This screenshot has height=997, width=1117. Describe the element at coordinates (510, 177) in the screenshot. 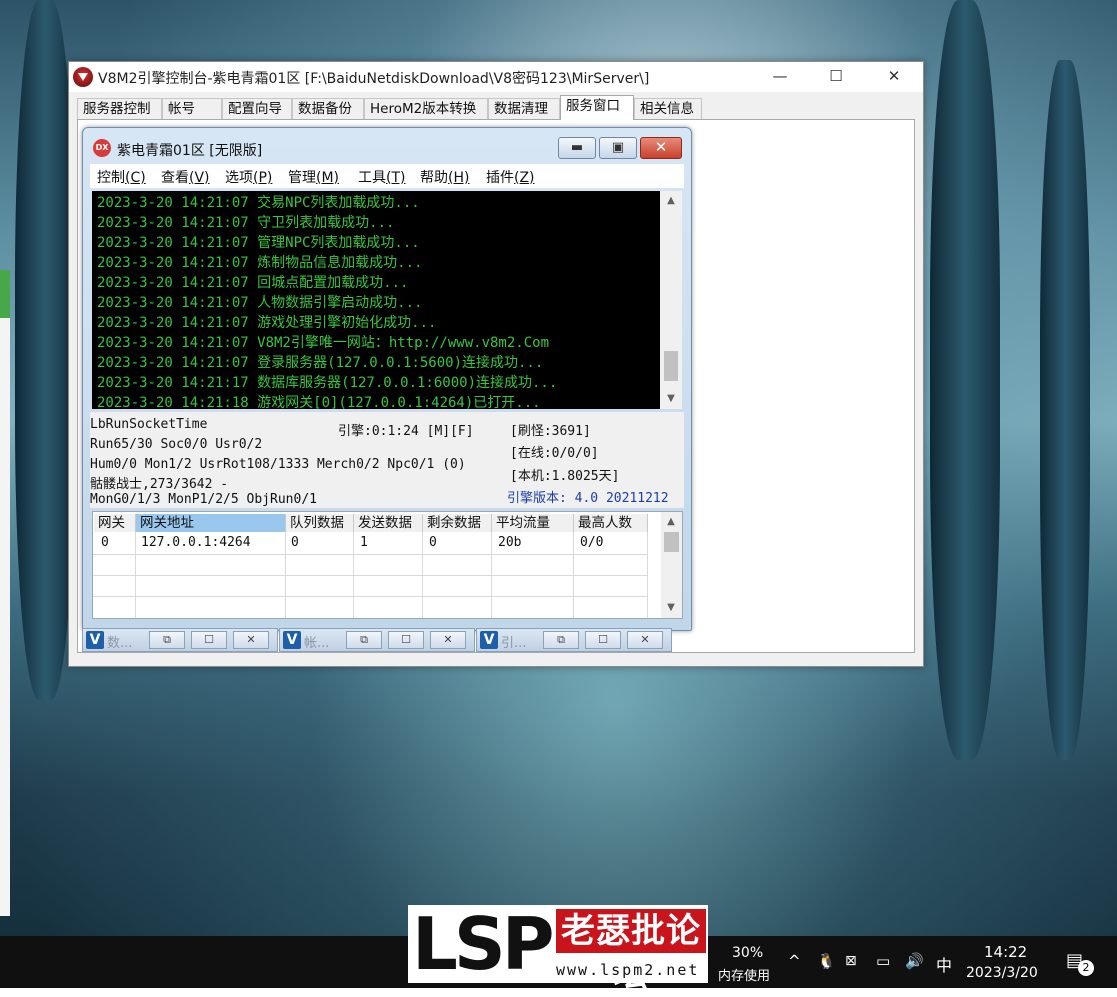

I see `menu-plugins: 插件(Z)` at that location.